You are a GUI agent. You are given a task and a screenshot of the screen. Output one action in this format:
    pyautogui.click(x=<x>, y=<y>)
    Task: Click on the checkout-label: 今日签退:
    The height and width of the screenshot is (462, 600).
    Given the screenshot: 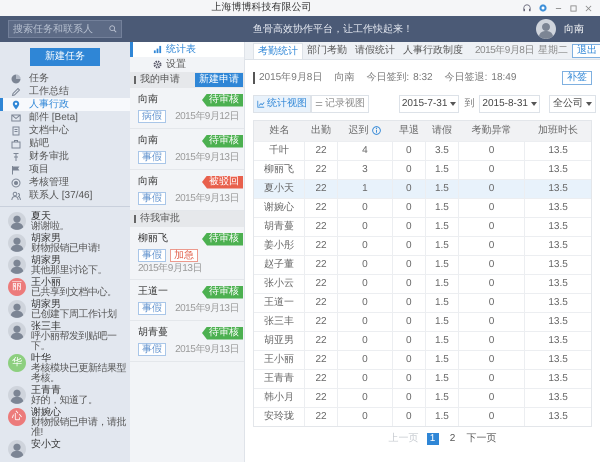 What is the action you would take?
    pyautogui.click(x=466, y=78)
    